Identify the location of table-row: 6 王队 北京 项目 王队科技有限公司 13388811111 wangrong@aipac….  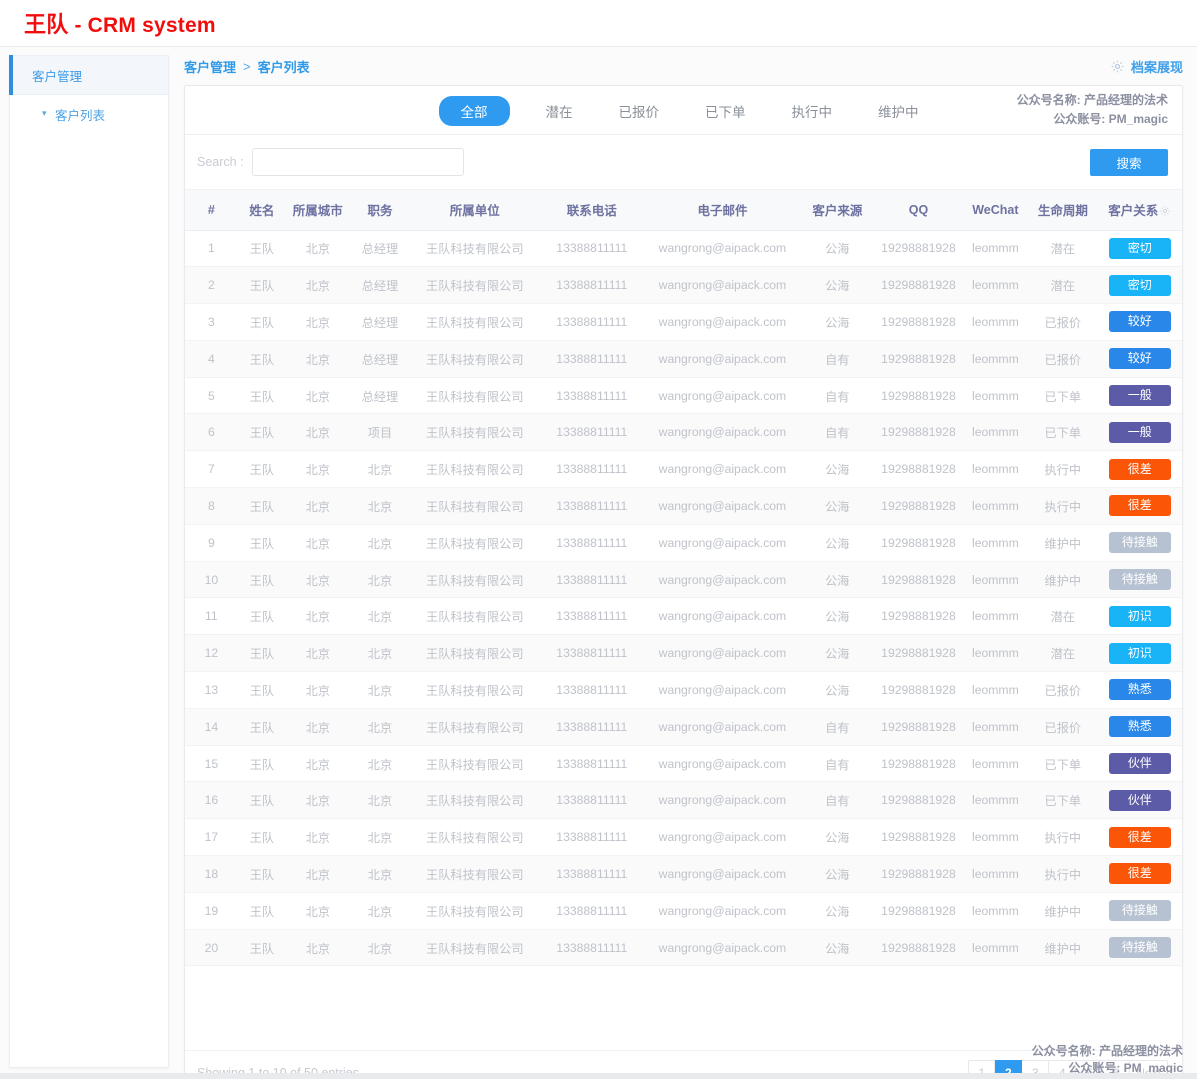
(683, 432).